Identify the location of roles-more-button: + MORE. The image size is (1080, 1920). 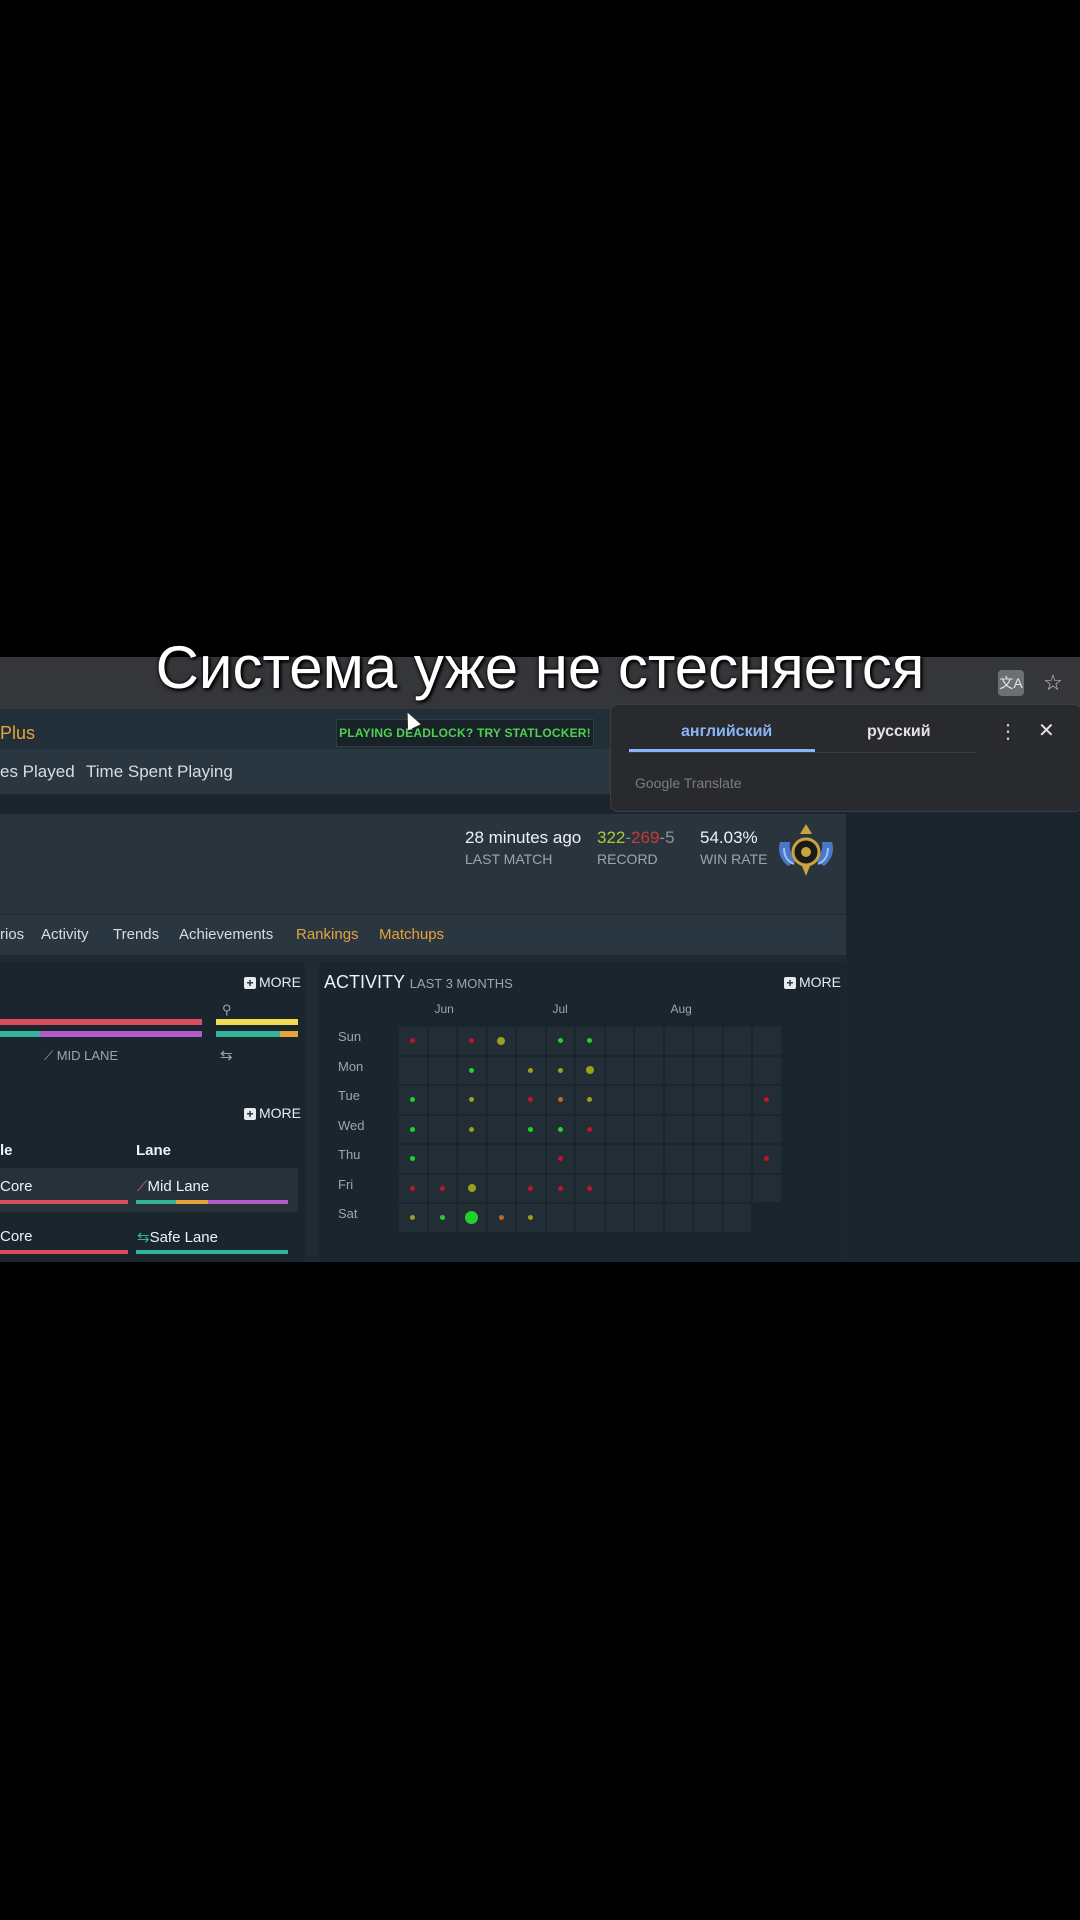
(272, 982).